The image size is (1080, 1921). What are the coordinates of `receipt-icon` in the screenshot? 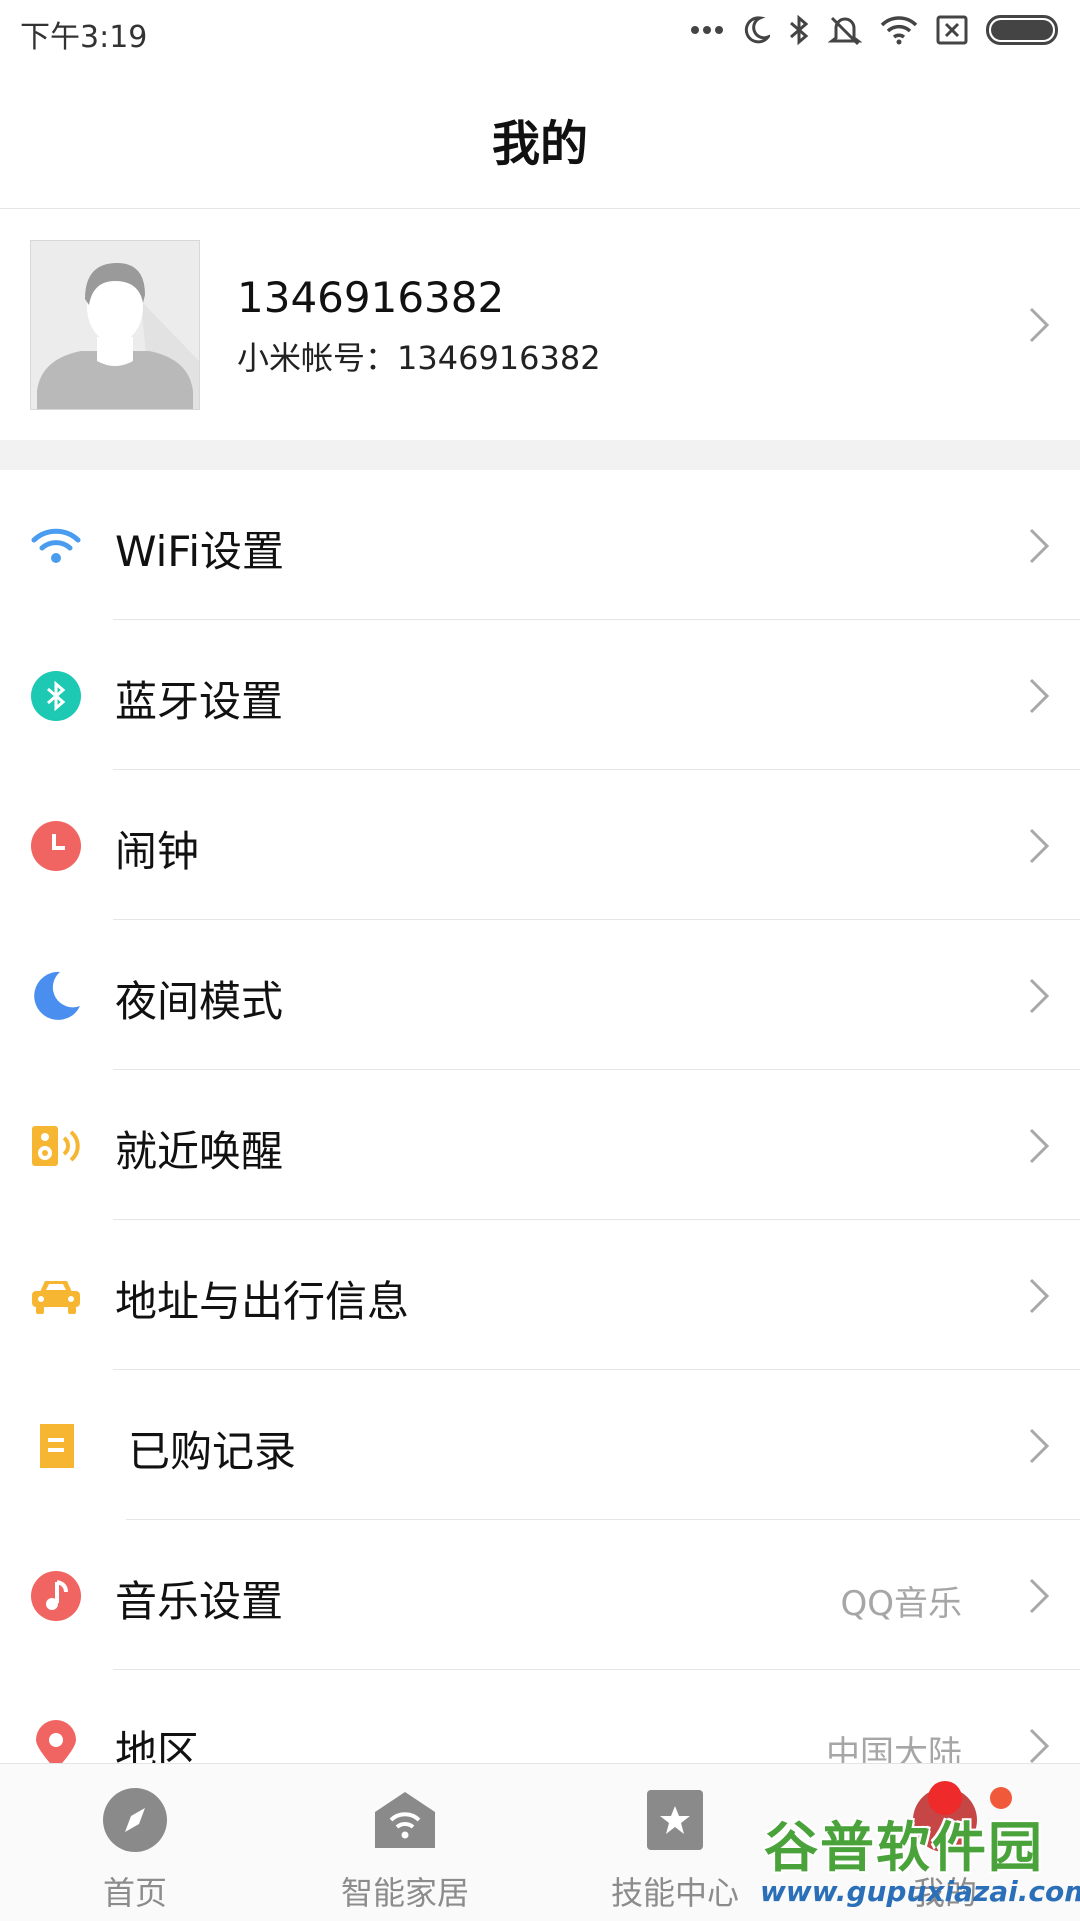 It's located at (57, 1446).